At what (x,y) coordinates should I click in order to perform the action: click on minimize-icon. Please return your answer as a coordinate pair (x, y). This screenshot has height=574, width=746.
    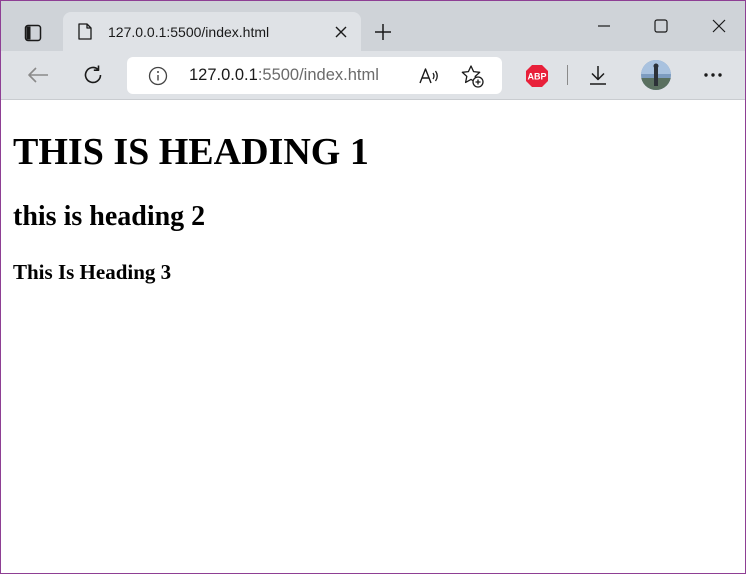
    Looking at the image, I should click on (604, 26).